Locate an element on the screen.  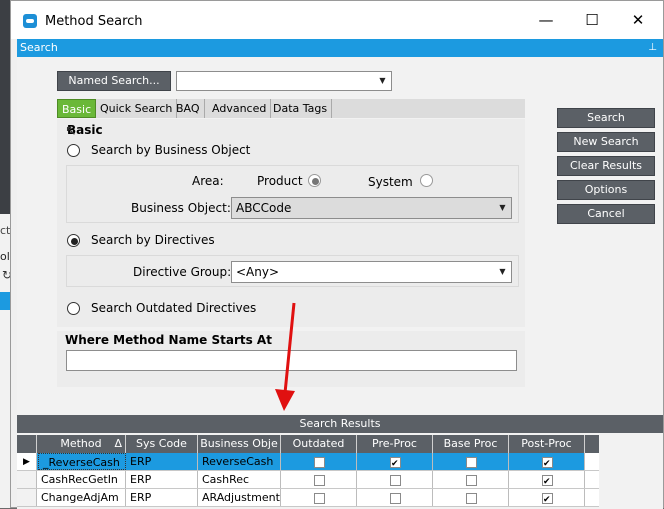
sort-asc-icon: Δ is located at coordinates (118, 443).